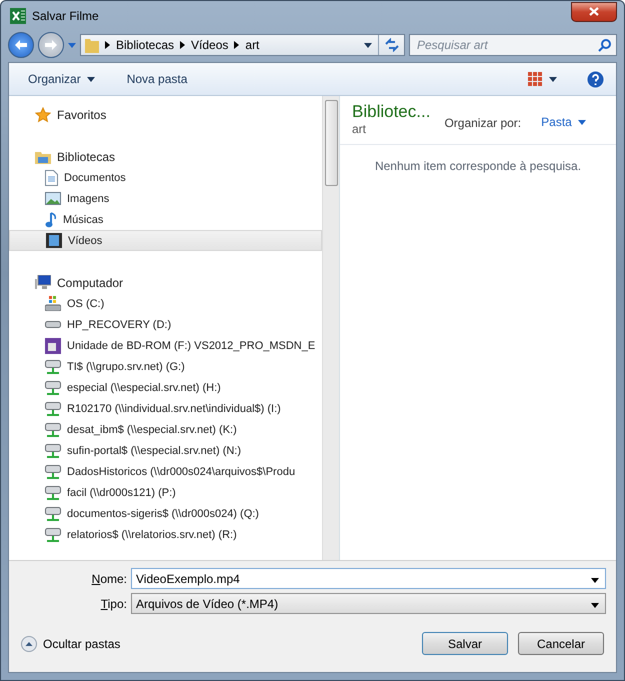 This screenshot has width=625, height=681. Describe the element at coordinates (165, 240) in the screenshot. I see `nav-item: Vídeos` at that location.